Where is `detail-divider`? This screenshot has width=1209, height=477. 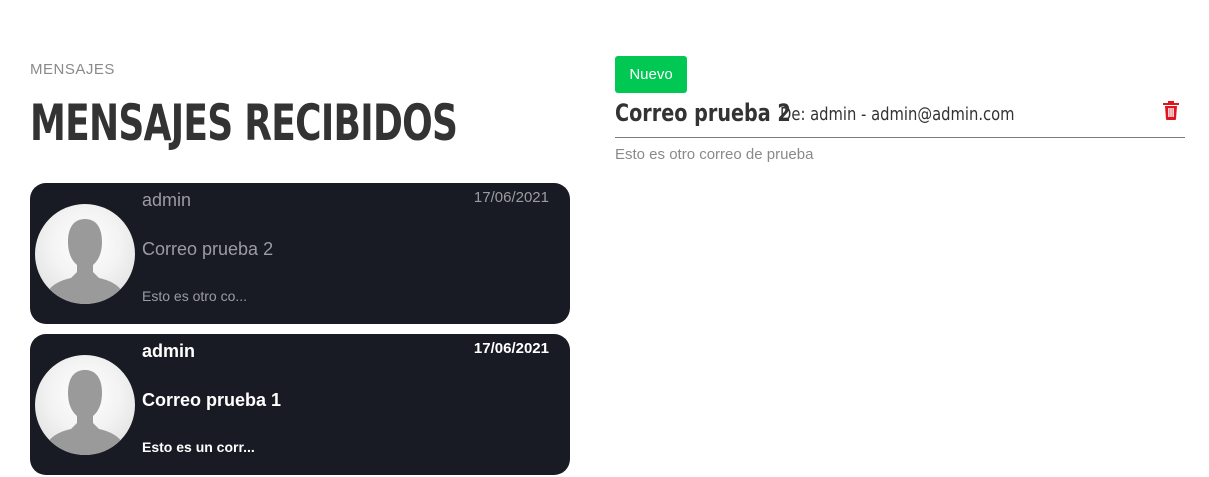 detail-divider is located at coordinates (900, 137).